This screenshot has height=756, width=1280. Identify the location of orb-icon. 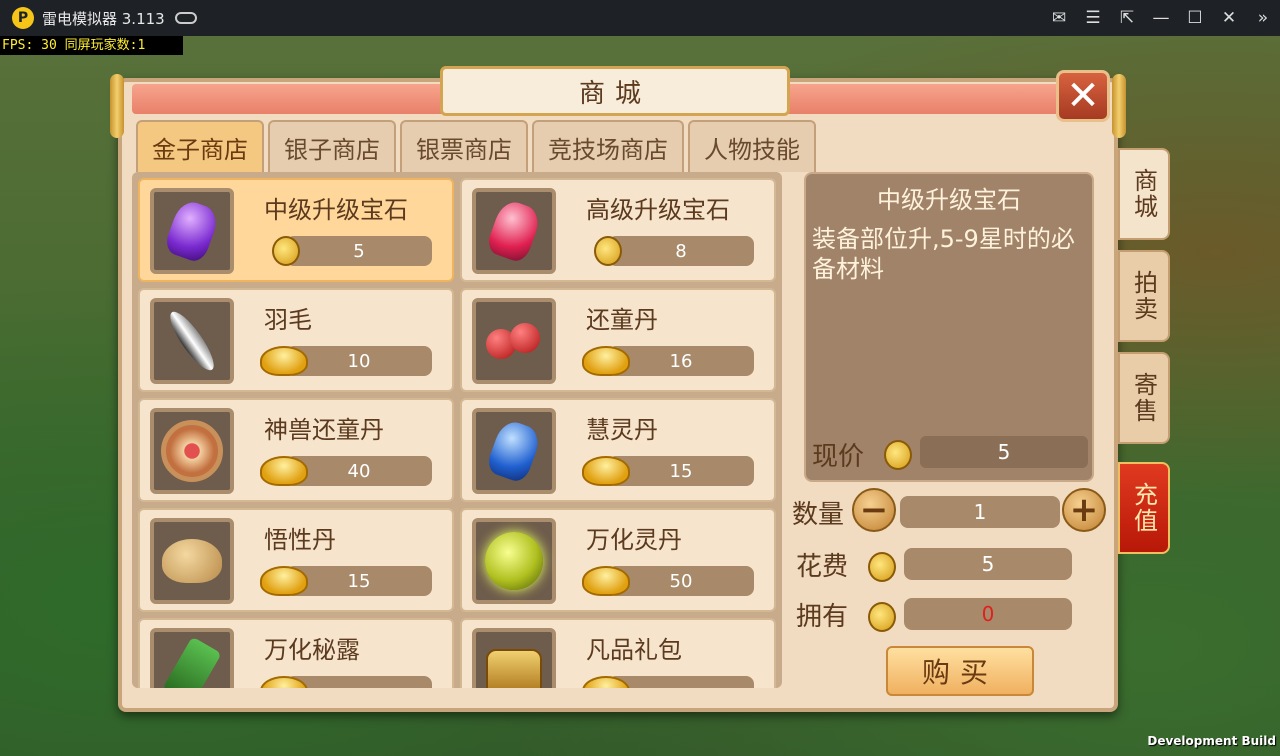
(514, 561).